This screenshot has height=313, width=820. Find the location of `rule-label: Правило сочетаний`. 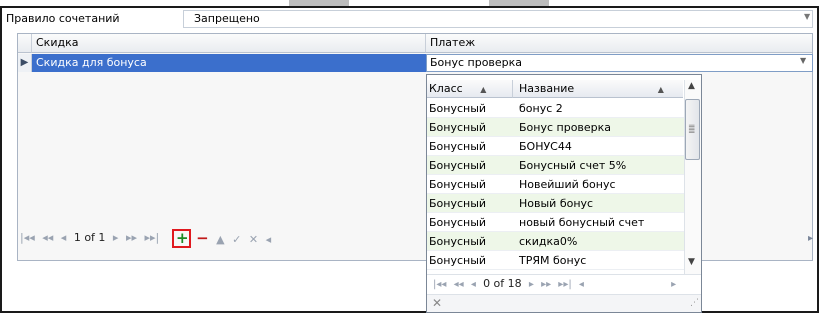

rule-label: Правило сочетаний is located at coordinates (63, 18).